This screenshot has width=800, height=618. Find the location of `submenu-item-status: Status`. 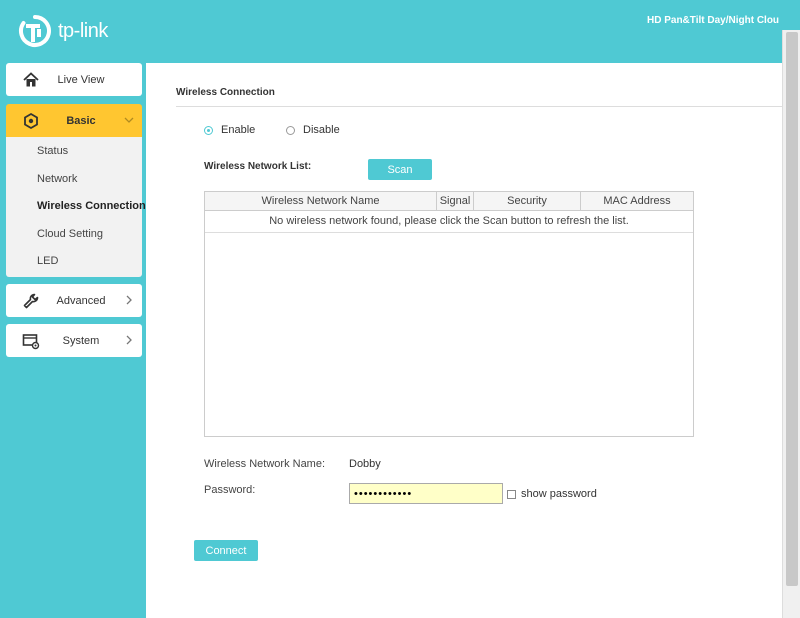

submenu-item-status: Status is located at coordinates (52, 151).